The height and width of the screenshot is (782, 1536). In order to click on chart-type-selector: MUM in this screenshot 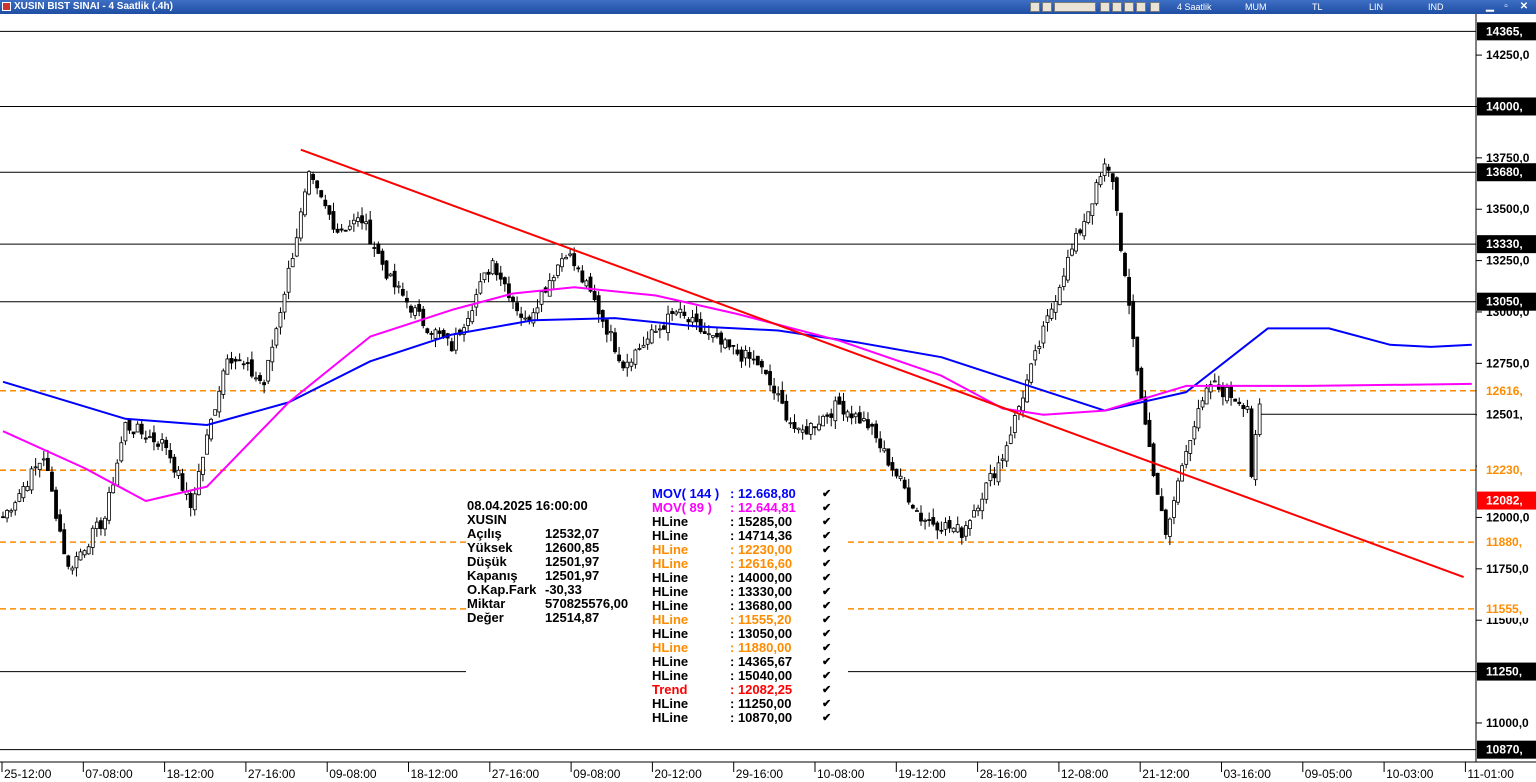, I will do `click(1256, 7)`.